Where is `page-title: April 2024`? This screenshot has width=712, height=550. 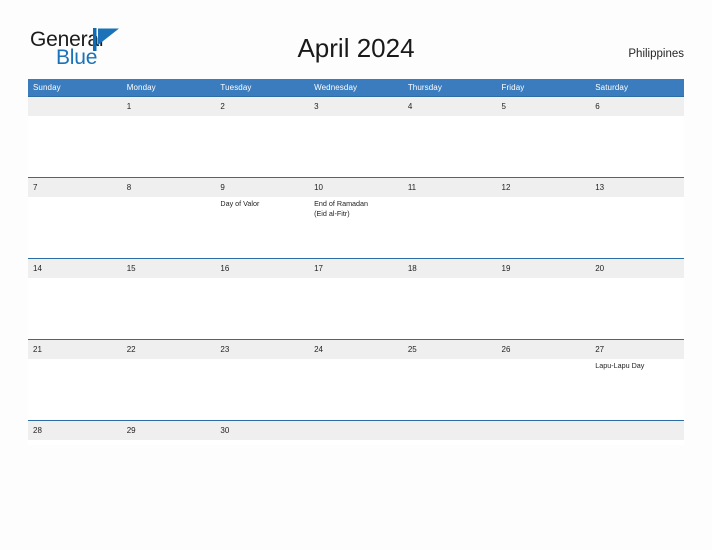
page-title: April 2024 is located at coordinates (356, 48).